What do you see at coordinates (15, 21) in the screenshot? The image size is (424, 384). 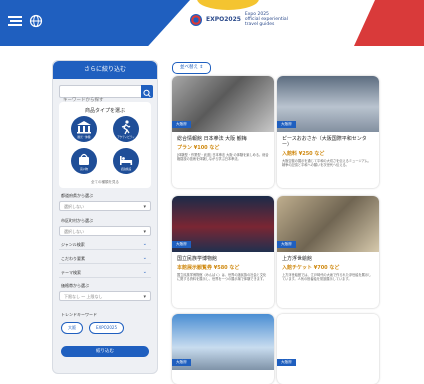 I see `hamburger-menu-icon` at bounding box center [15, 21].